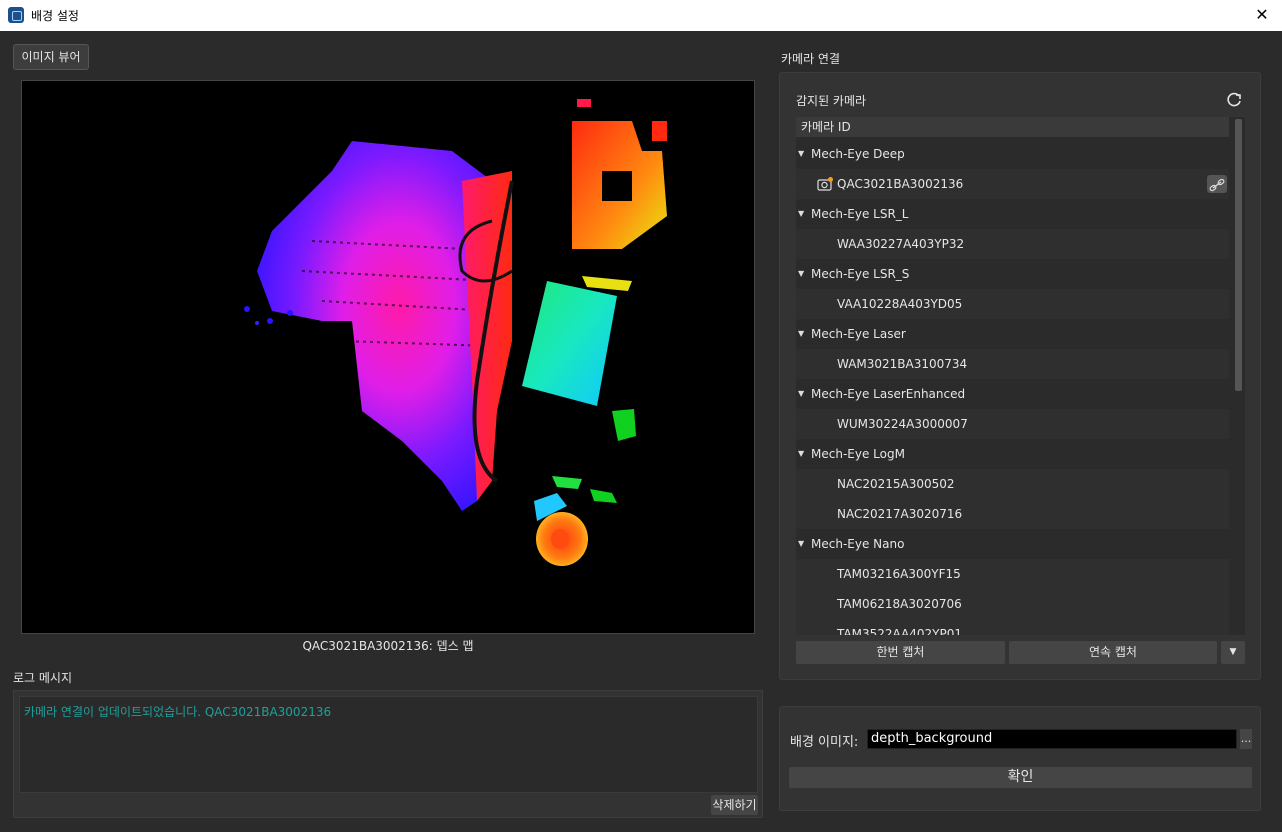 Image resolution: width=1282 pixels, height=832 pixels. Describe the element at coordinates (858, 154) in the screenshot. I see `camera-group-label: Mech-Eye Deep` at that location.